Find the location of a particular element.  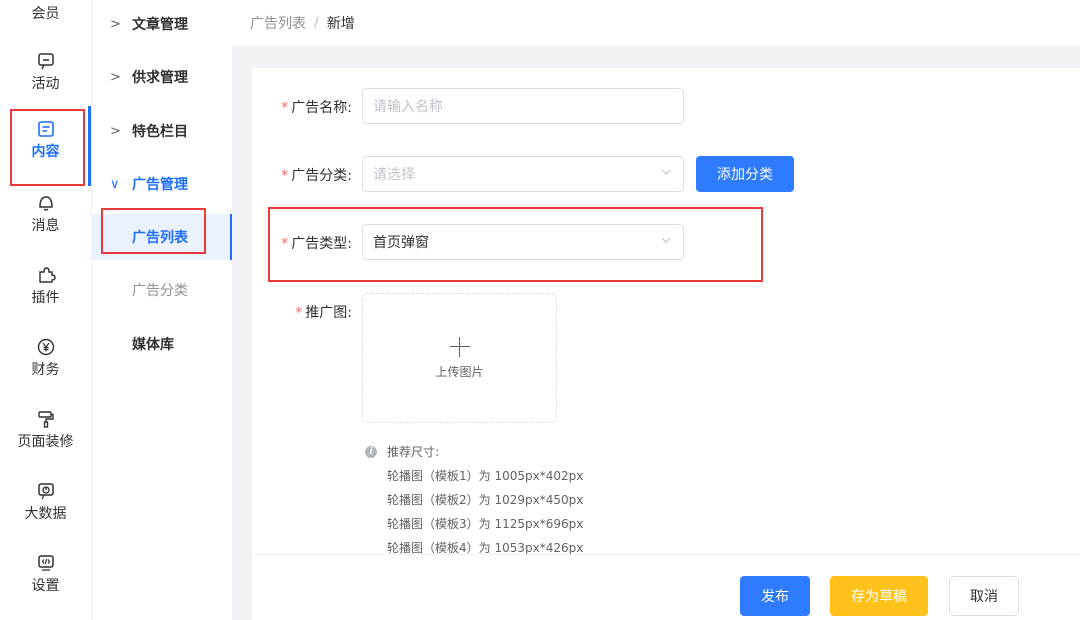

menu-media: 媒体库 is located at coordinates (162, 344).